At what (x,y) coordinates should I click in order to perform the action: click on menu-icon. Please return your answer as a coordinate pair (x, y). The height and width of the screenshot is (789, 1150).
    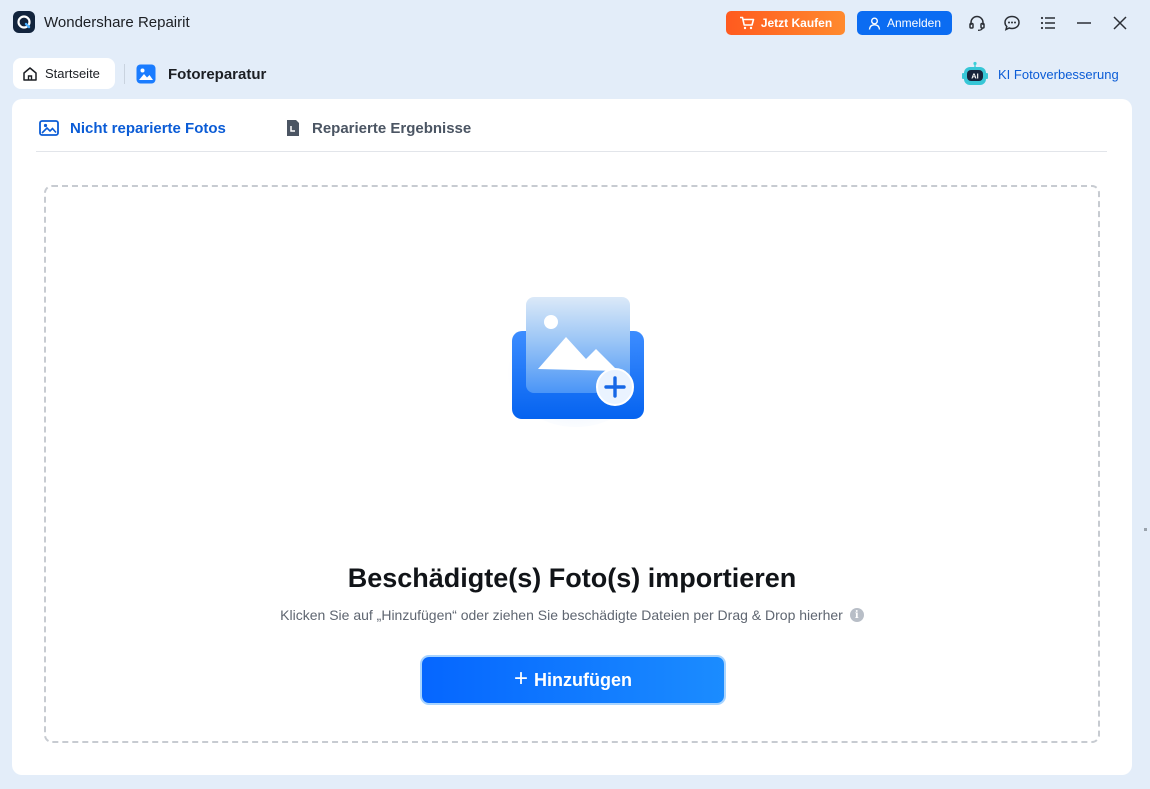
    Looking at the image, I should click on (1048, 23).